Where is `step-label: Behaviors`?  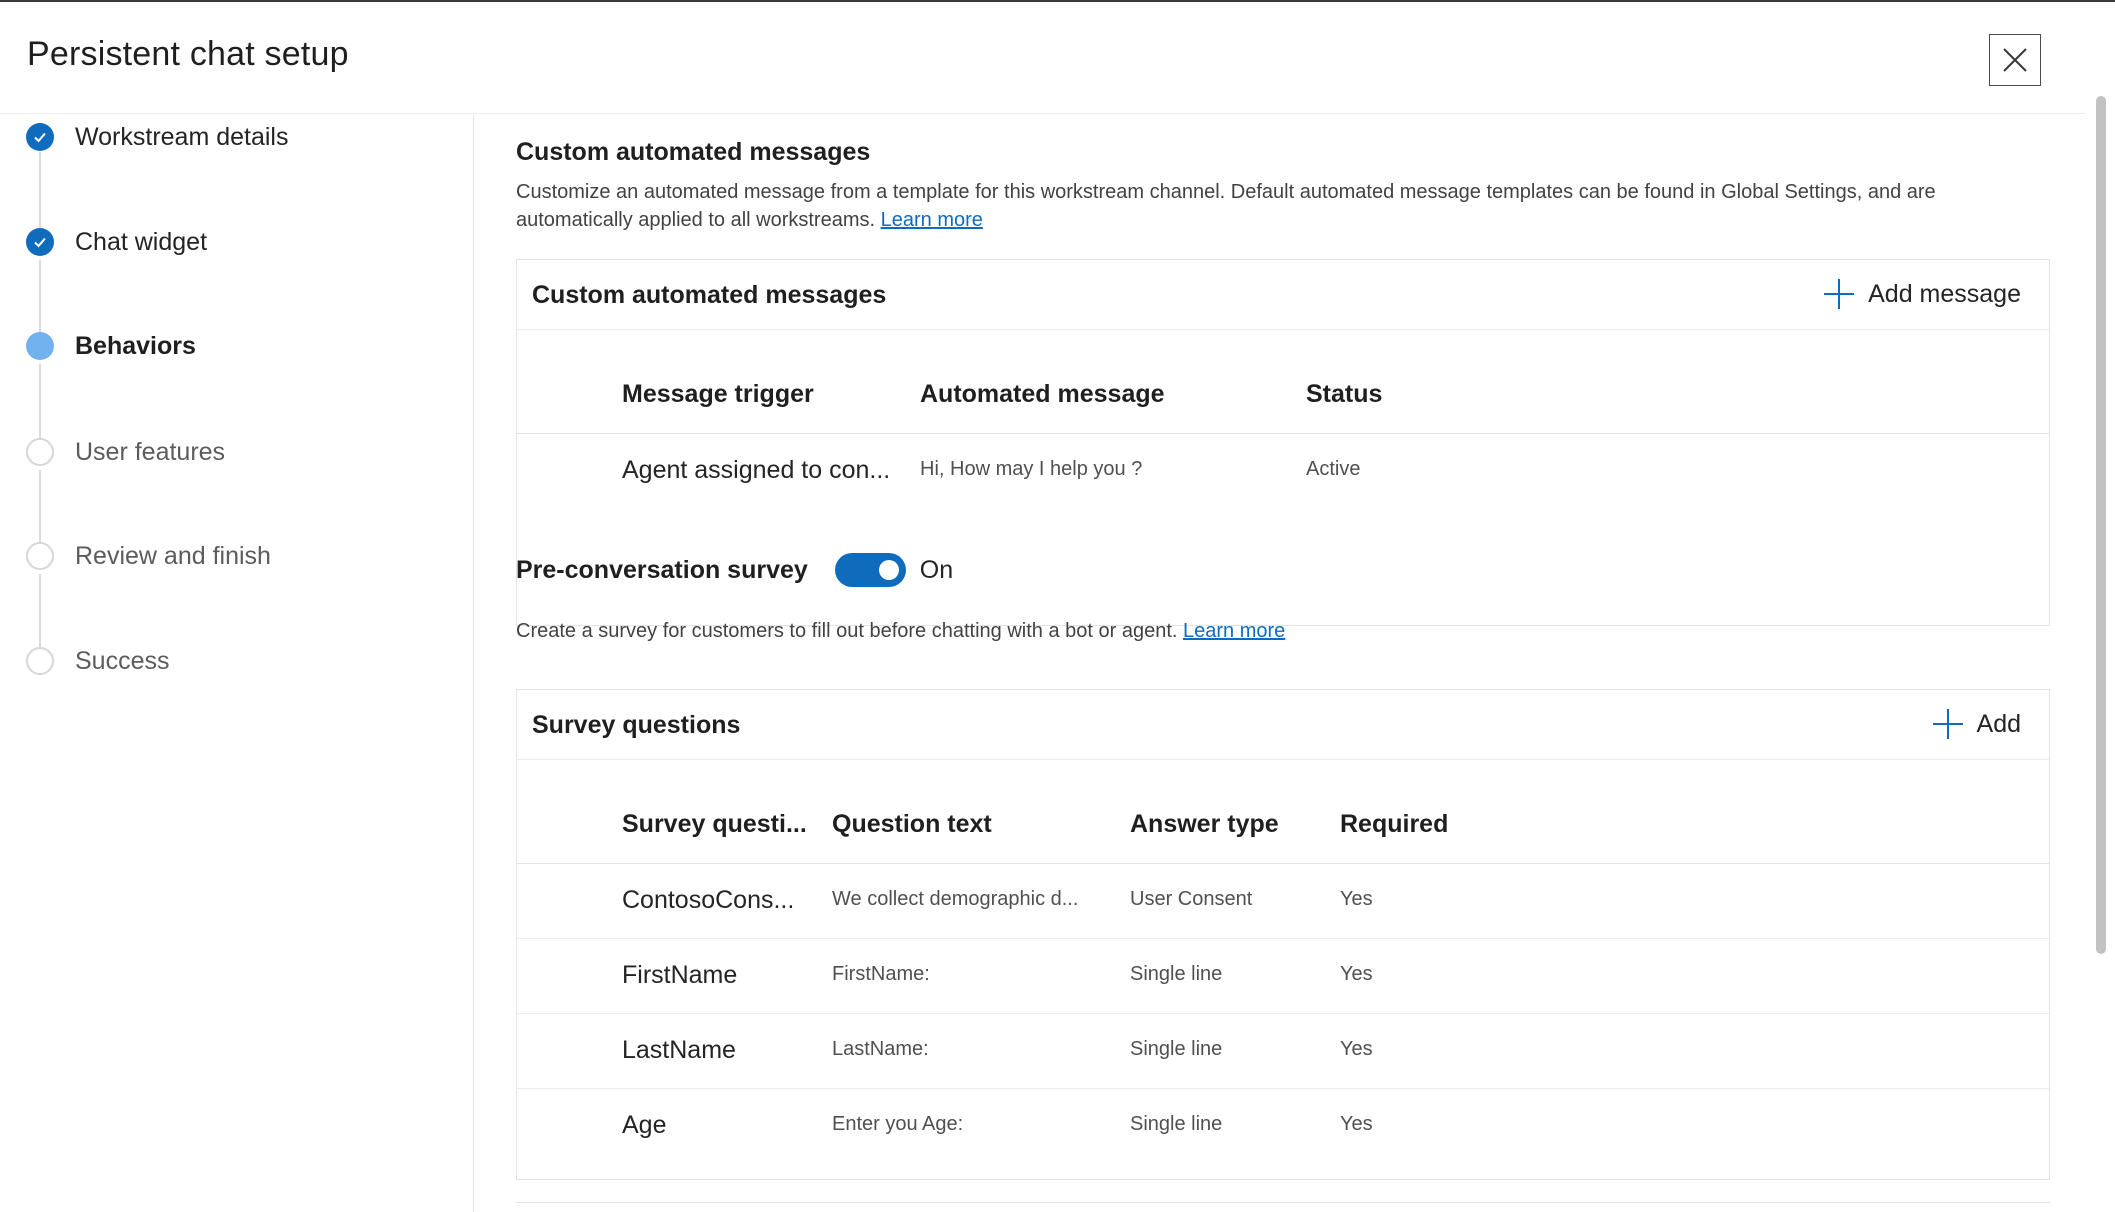
step-label: Behaviors is located at coordinates (135, 345).